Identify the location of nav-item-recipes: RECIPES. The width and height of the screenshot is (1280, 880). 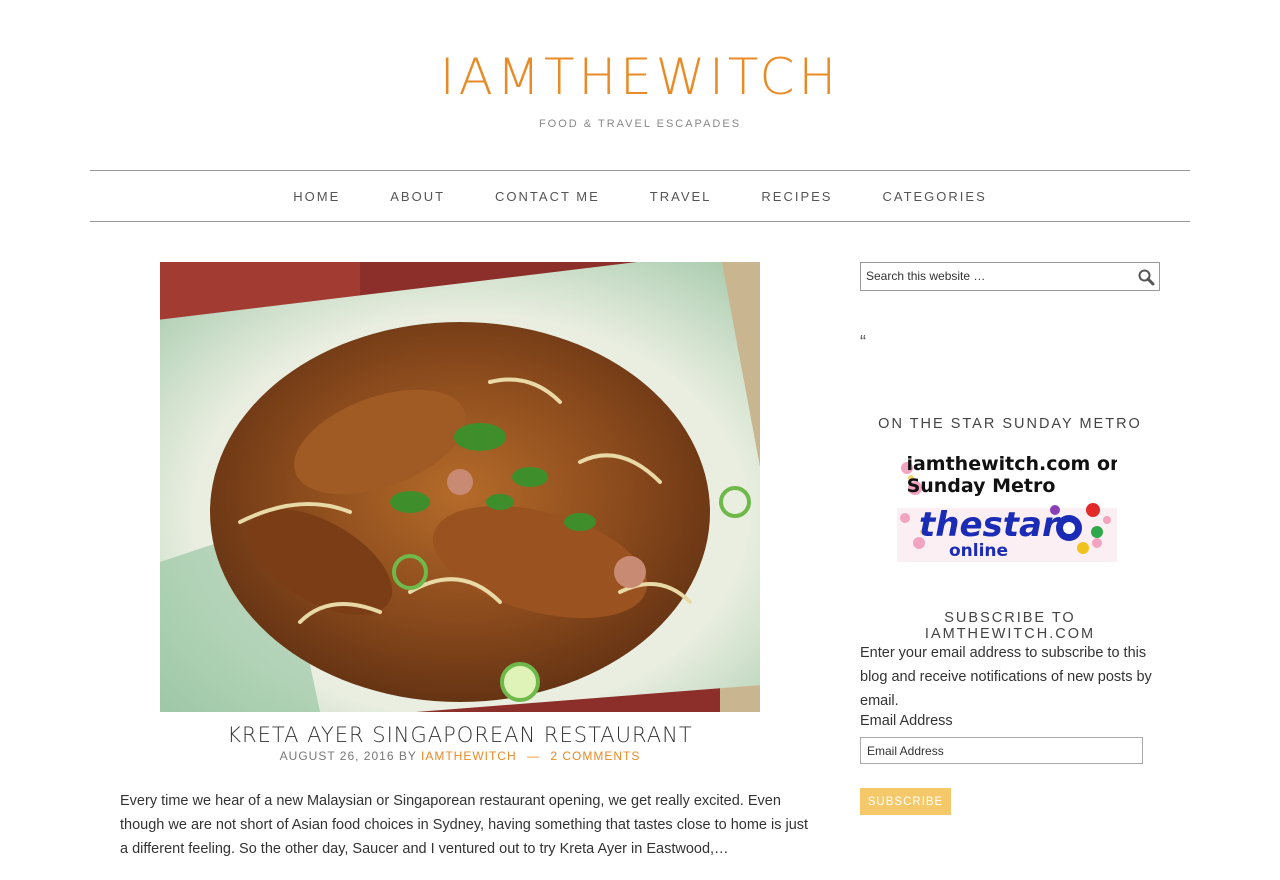
(796, 196).